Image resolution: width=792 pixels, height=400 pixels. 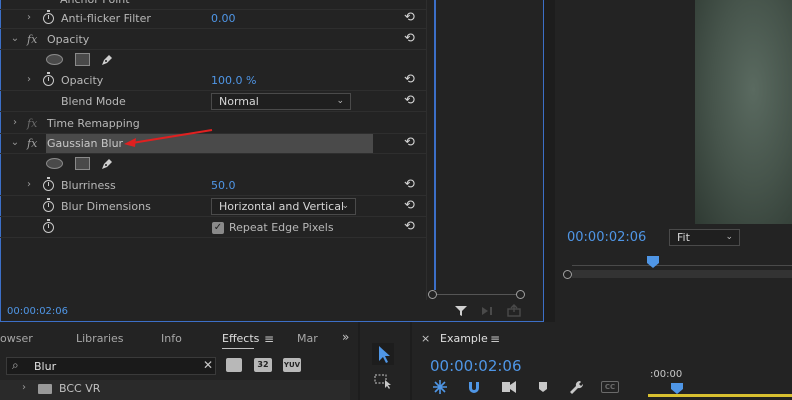 I want to click on overflow-chevrons-icon: », so click(x=345, y=337).